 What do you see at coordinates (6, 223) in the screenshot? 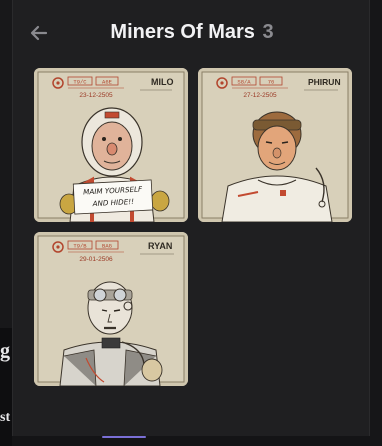
I see `background-page: g st` at bounding box center [6, 223].